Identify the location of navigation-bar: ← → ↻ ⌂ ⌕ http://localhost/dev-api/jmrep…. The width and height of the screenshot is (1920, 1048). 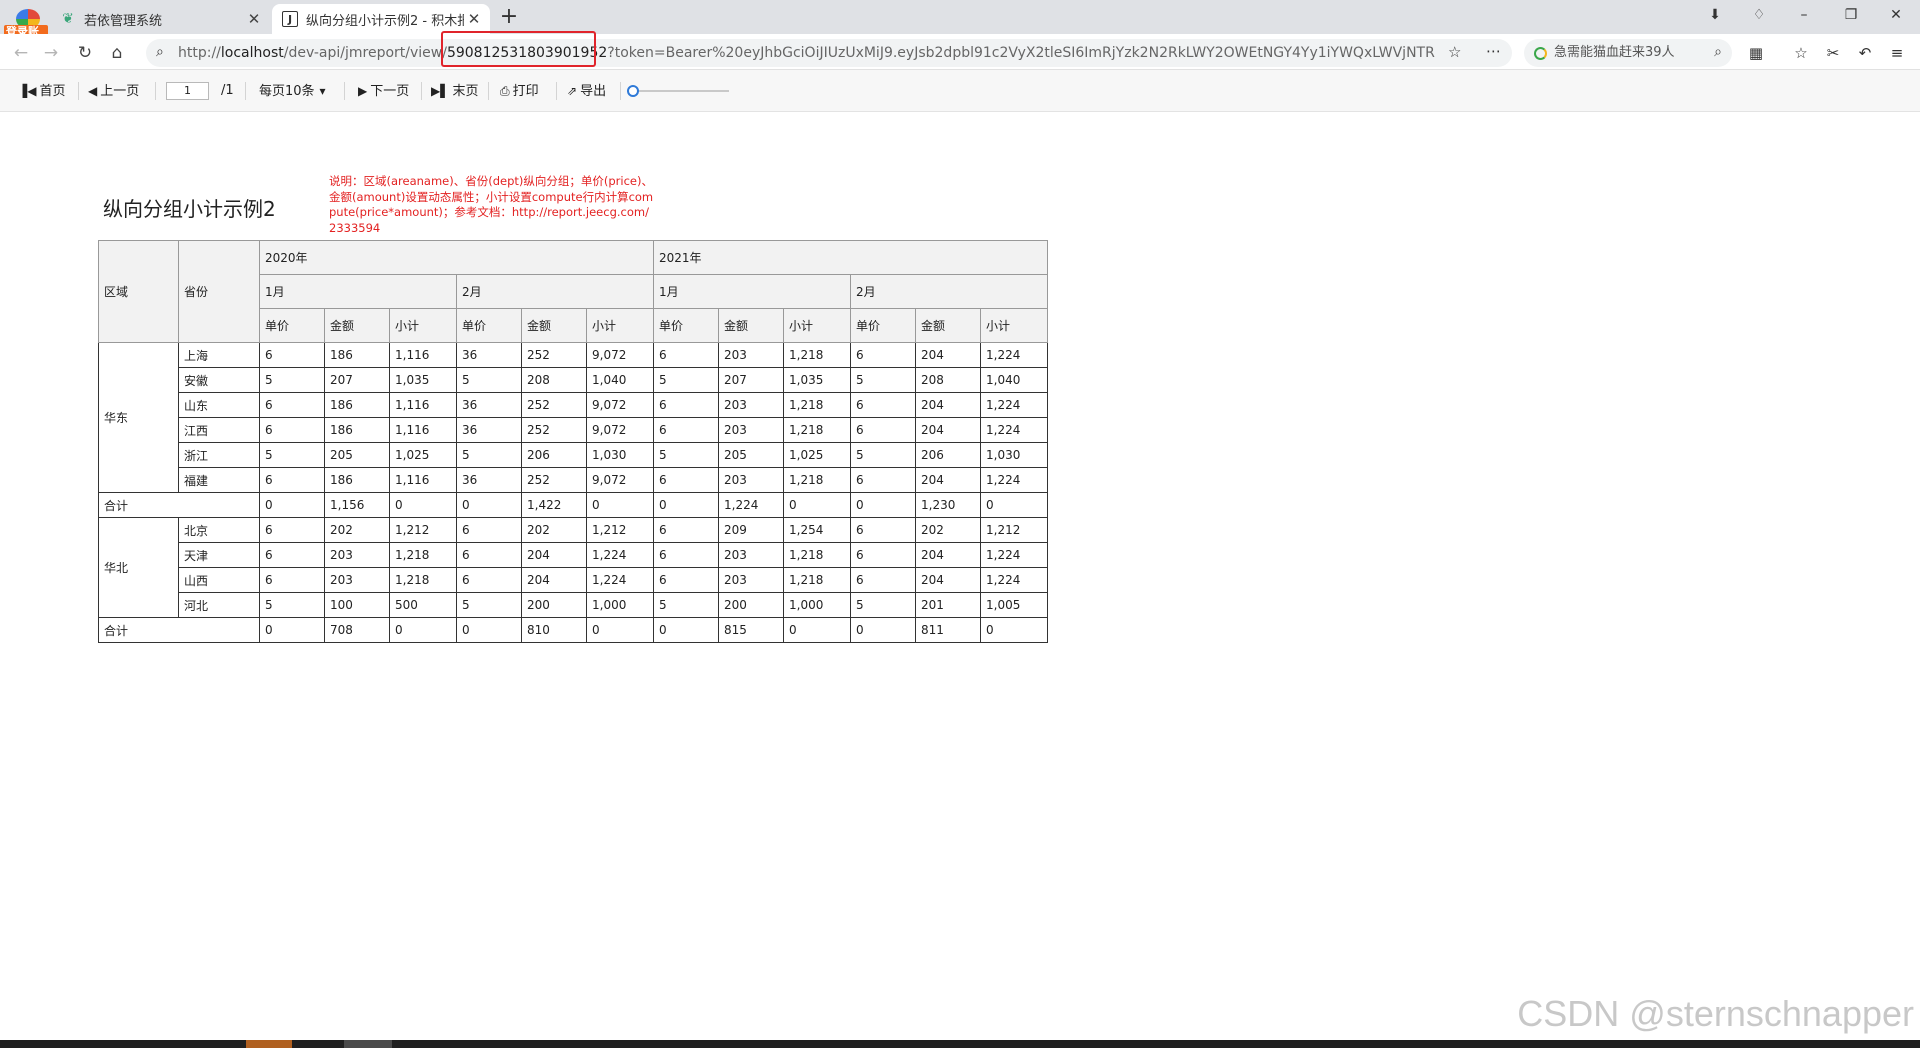
(960, 52).